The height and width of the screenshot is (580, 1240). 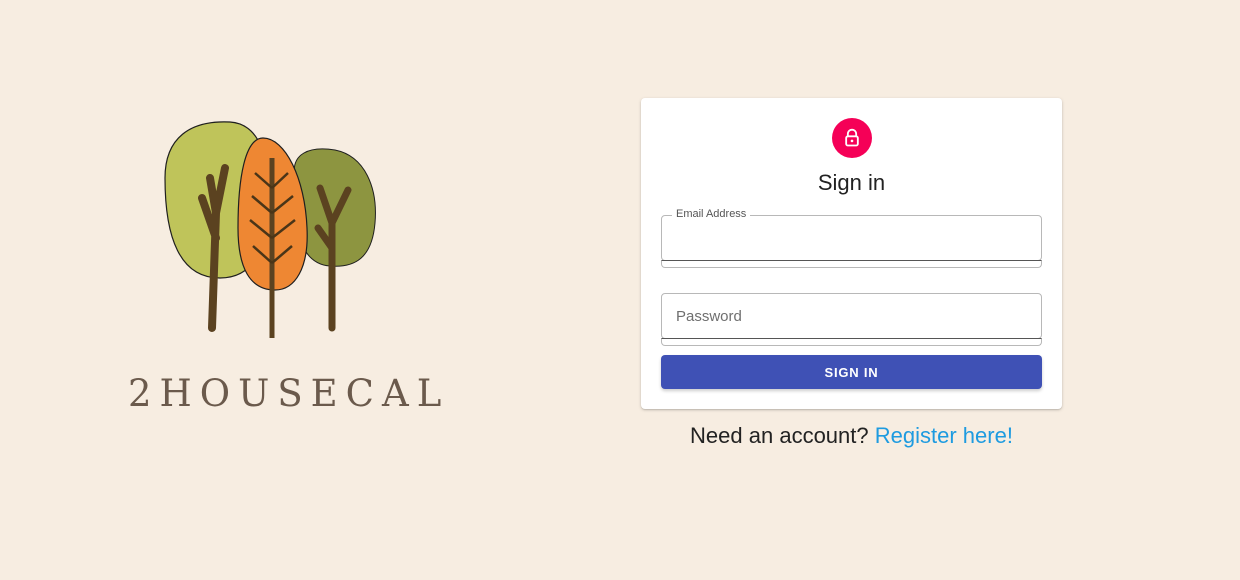 I want to click on email-field-underline, so click(x=851, y=264).